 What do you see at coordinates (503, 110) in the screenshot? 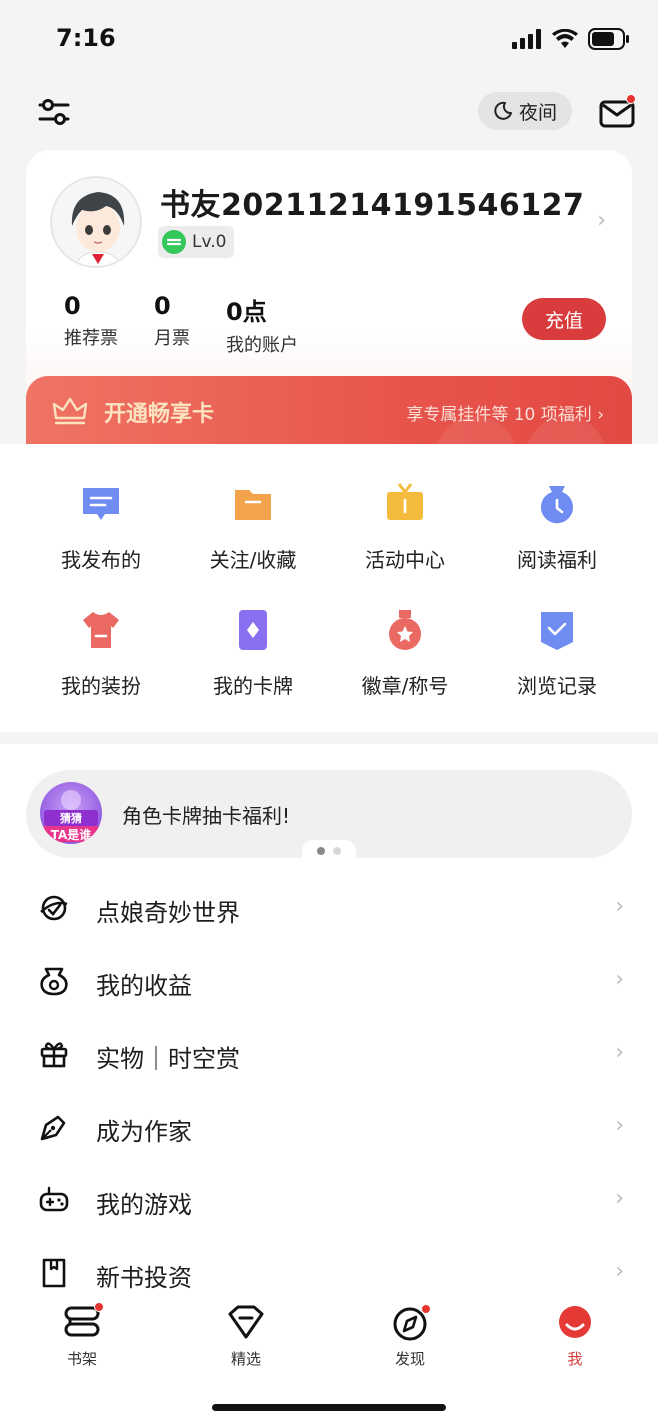
I see `moon-icon` at bounding box center [503, 110].